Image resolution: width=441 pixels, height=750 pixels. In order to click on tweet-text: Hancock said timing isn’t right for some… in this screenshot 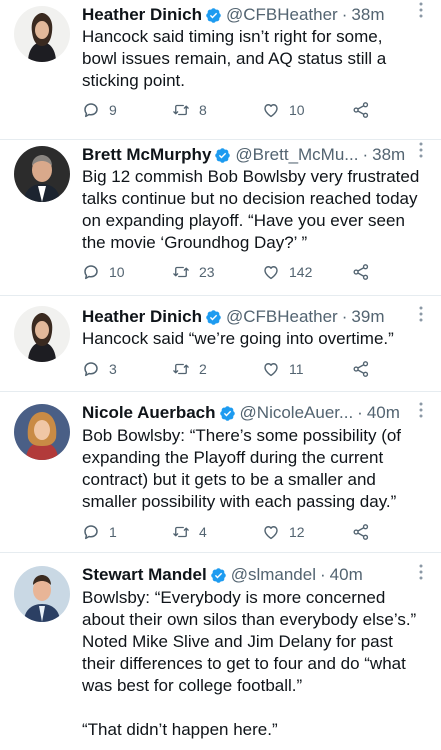, I will do `click(234, 58)`.